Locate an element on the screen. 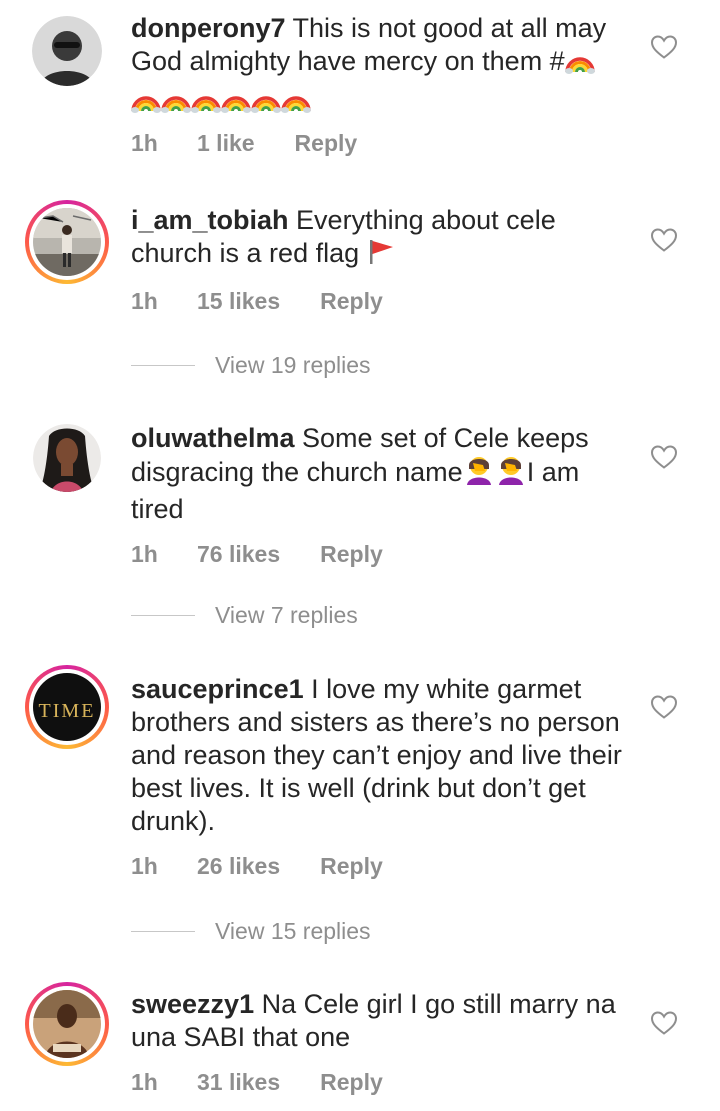 This screenshot has width=720, height=1111. red-flag-icon is located at coordinates (381, 255).